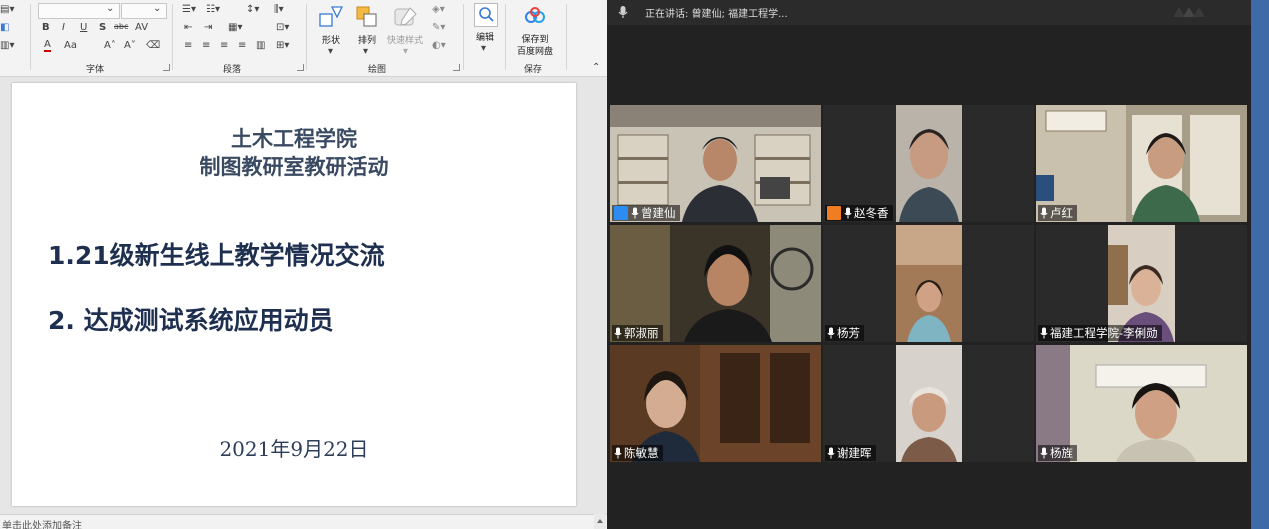  I want to click on increase-indent-icon: ⇥, so click(208, 27).